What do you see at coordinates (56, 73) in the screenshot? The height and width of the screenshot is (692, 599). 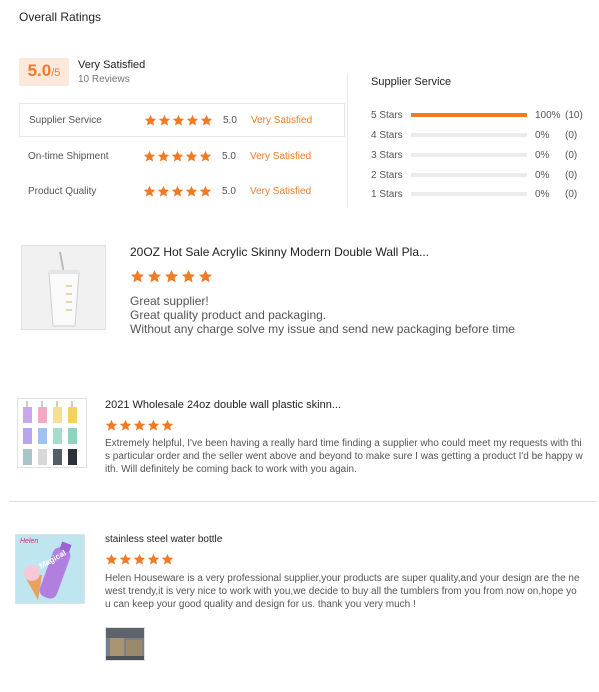 I see `overall-score-max: /5` at bounding box center [56, 73].